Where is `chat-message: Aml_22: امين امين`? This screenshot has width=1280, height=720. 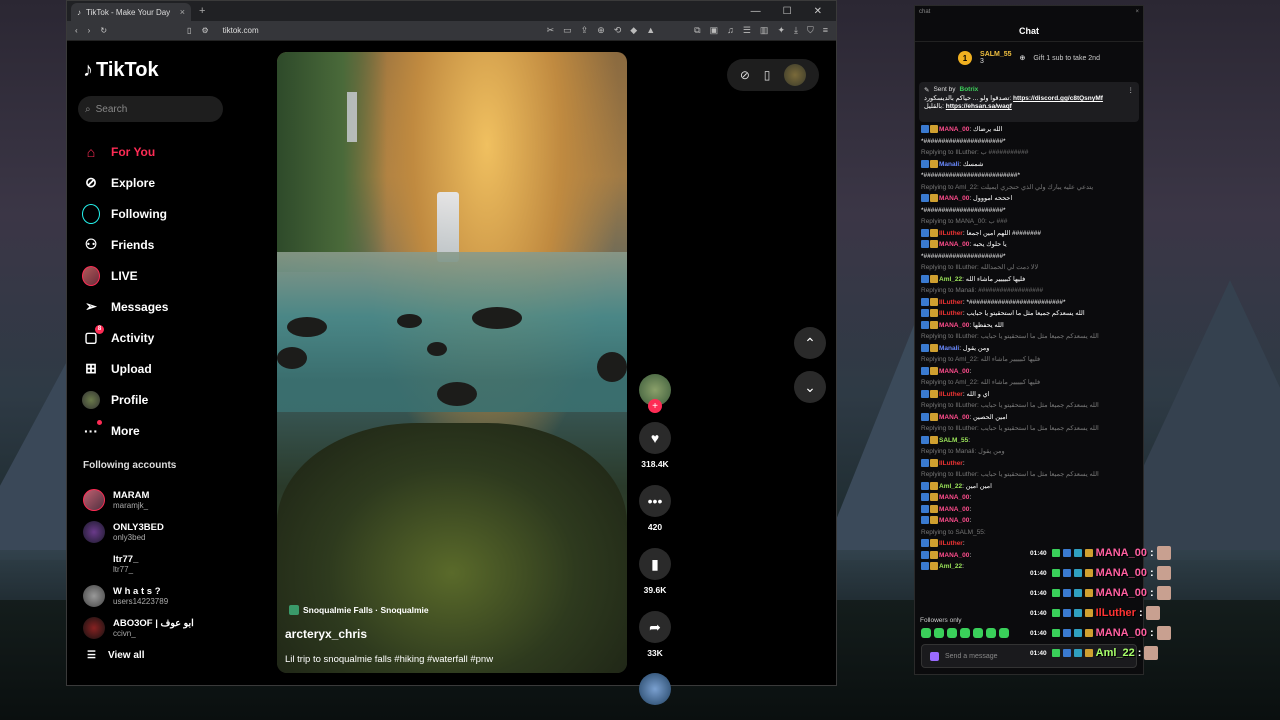
chat-message: Aml_22: امين امين is located at coordinates (1029, 487).